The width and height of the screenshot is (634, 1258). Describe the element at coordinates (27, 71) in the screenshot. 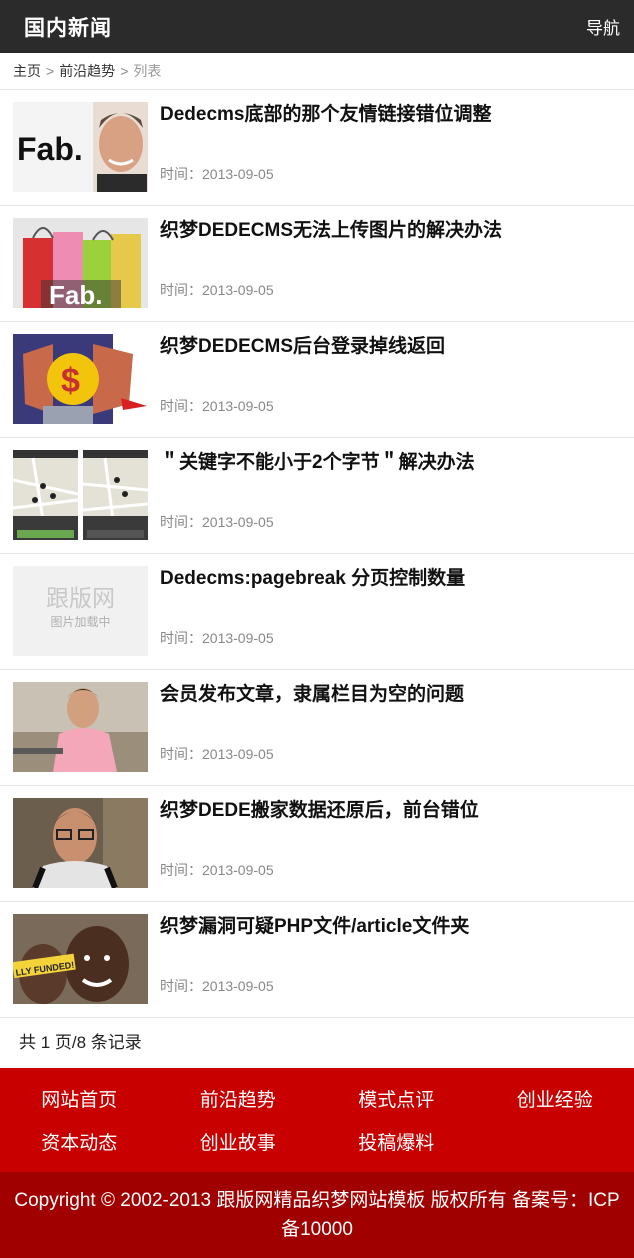

I see `breadcrumb-home-link: 主页` at that location.